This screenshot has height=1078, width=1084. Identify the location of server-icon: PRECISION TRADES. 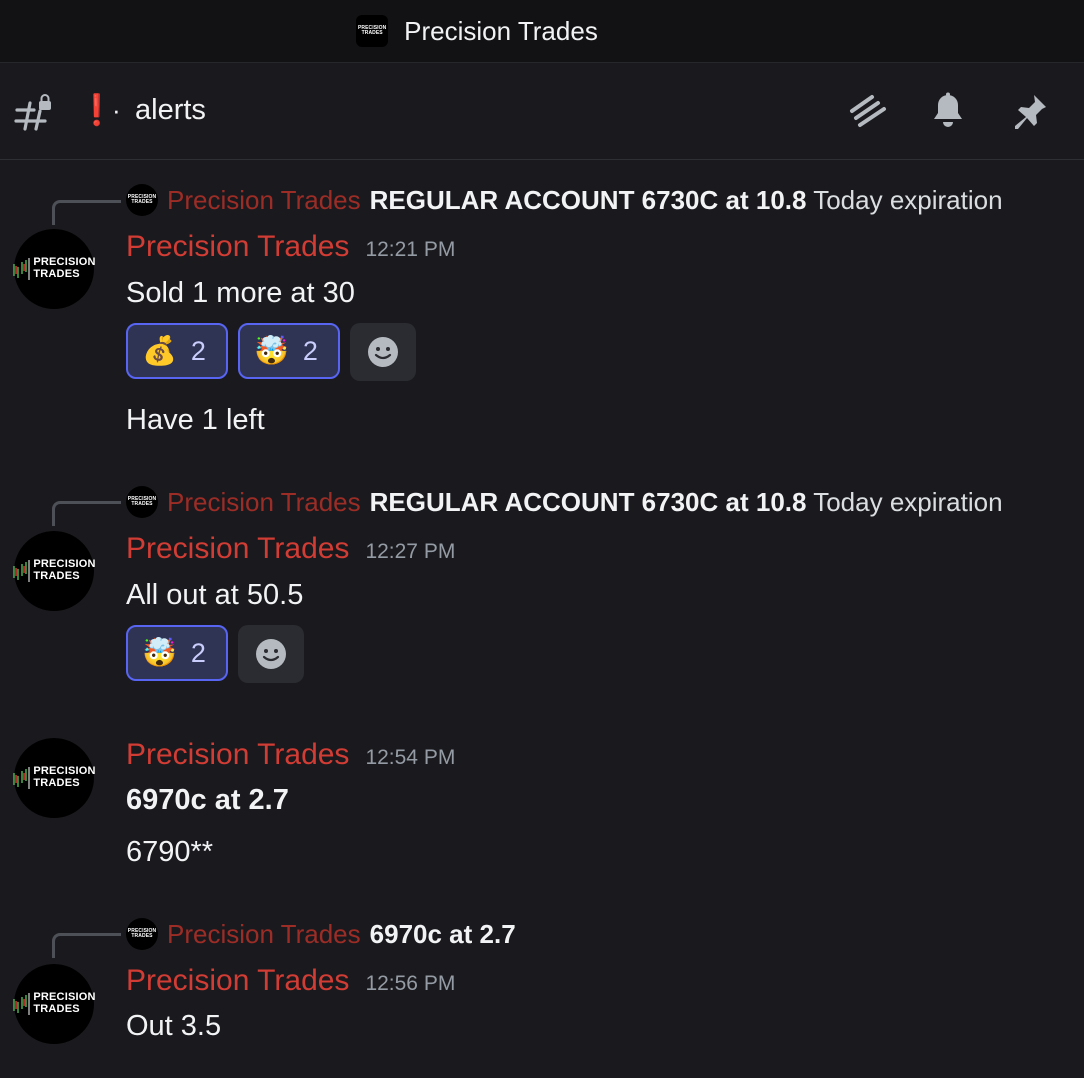
(372, 31).